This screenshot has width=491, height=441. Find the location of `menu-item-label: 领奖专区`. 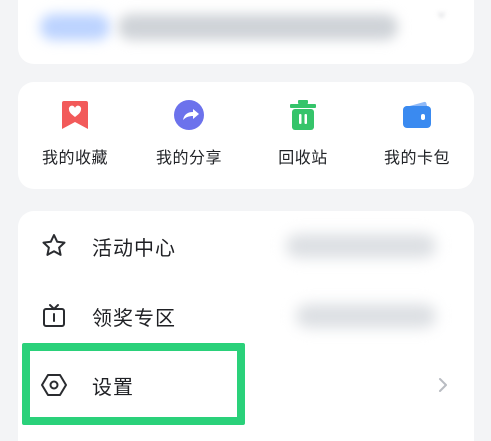

menu-item-label: 领奖专区 is located at coordinates (134, 317).